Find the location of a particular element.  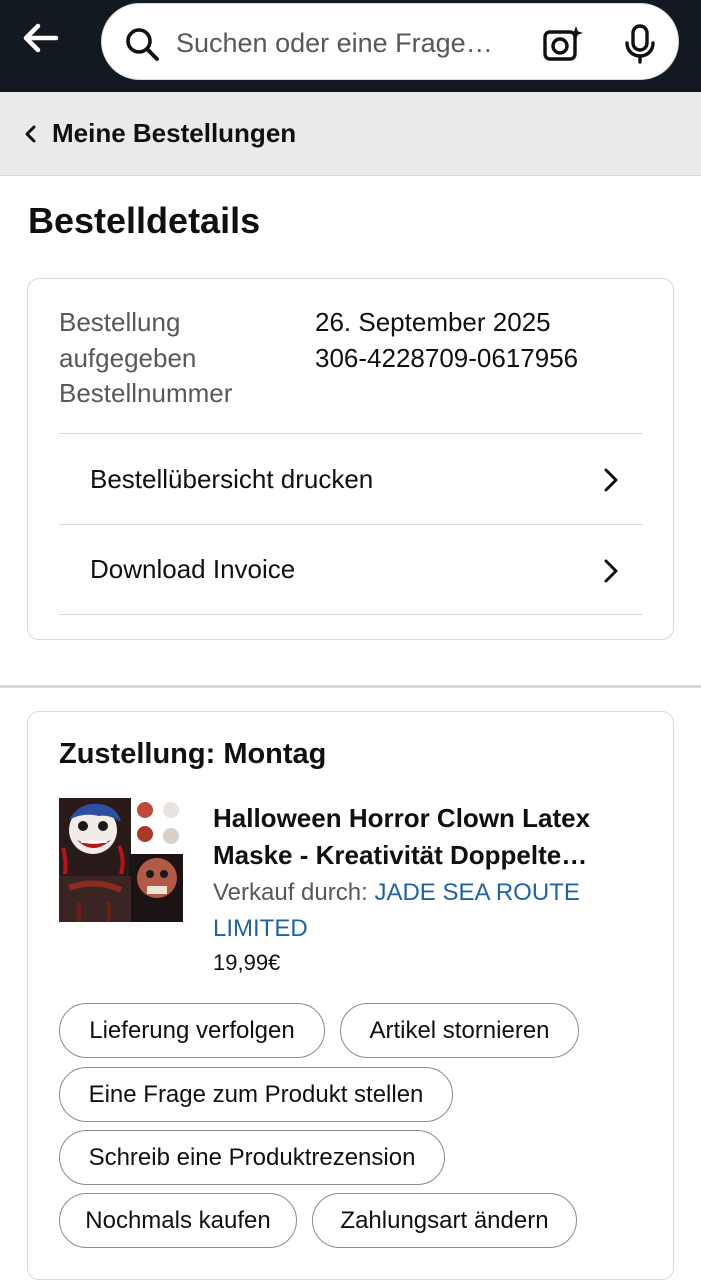

search-input is located at coordinates (351, 43).